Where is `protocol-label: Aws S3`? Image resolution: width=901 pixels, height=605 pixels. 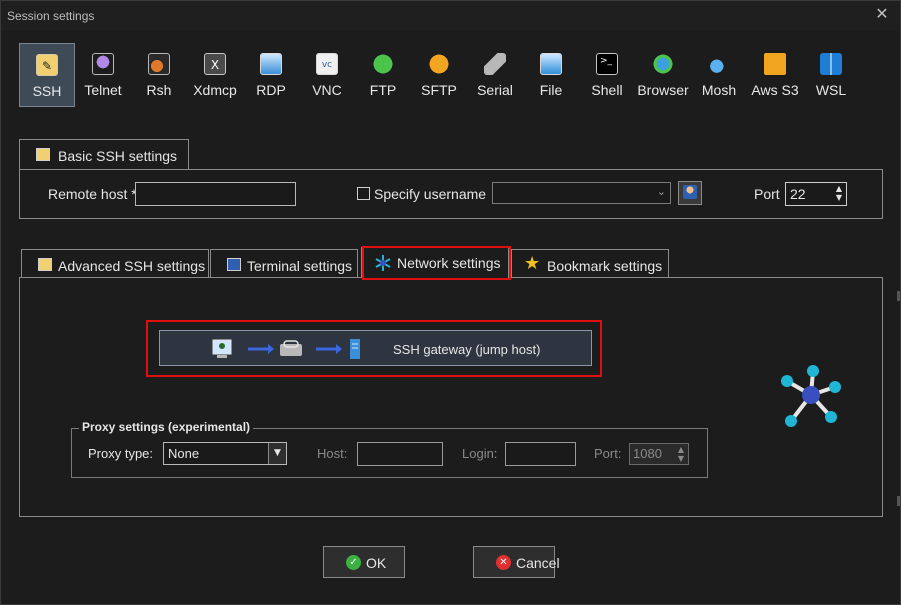
protocol-label: Aws S3 is located at coordinates (775, 90).